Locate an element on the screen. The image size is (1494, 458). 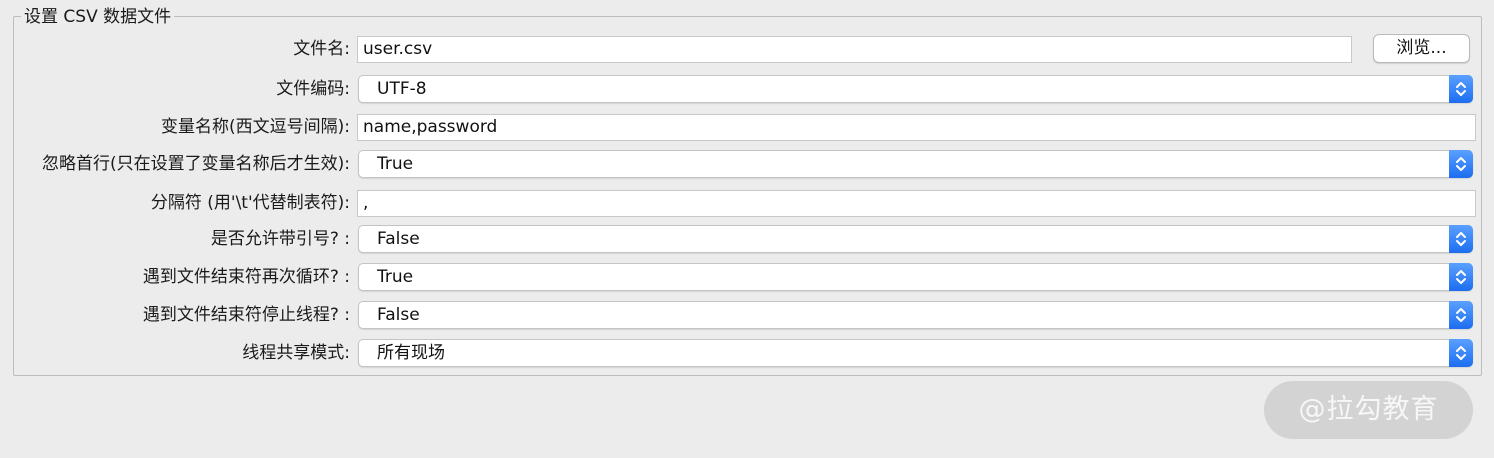
stop-thread-on-eof-label: 遇到文件结束符停止线程? : is located at coordinates (246, 315).